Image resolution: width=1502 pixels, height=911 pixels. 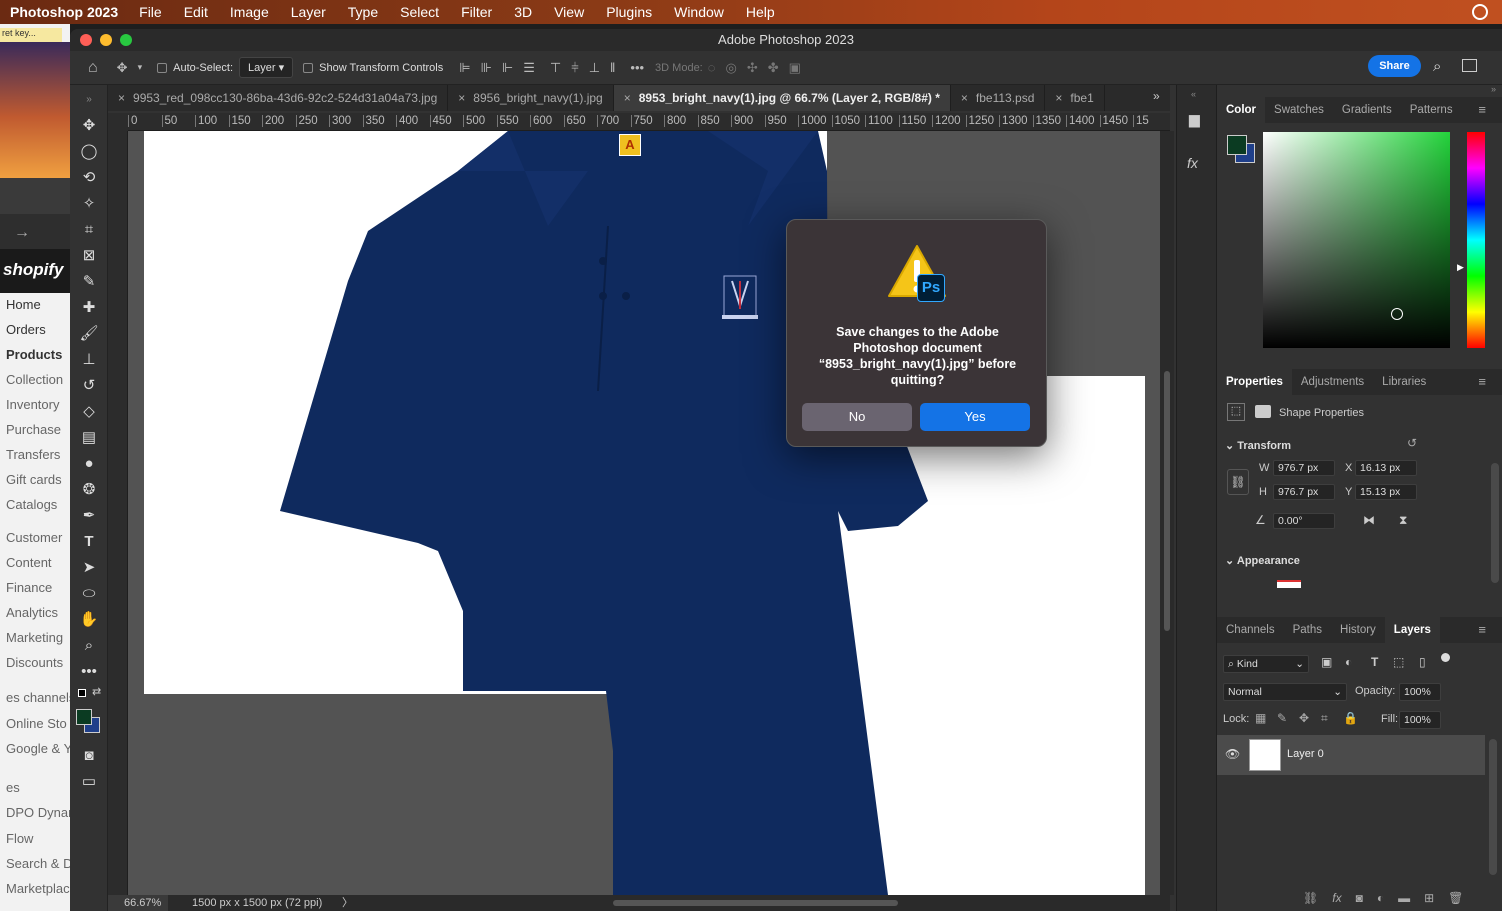 I want to click on shopify-nav-item: Finance, so click(x=29, y=587).